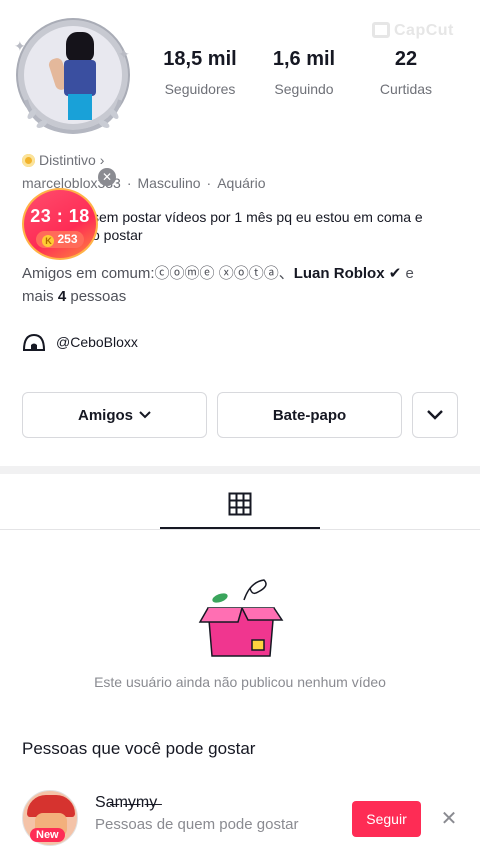 Image resolution: width=480 pixels, height=854 pixels. What do you see at coordinates (169, 183) in the screenshot?
I see `gender: Masculino` at bounding box center [169, 183].